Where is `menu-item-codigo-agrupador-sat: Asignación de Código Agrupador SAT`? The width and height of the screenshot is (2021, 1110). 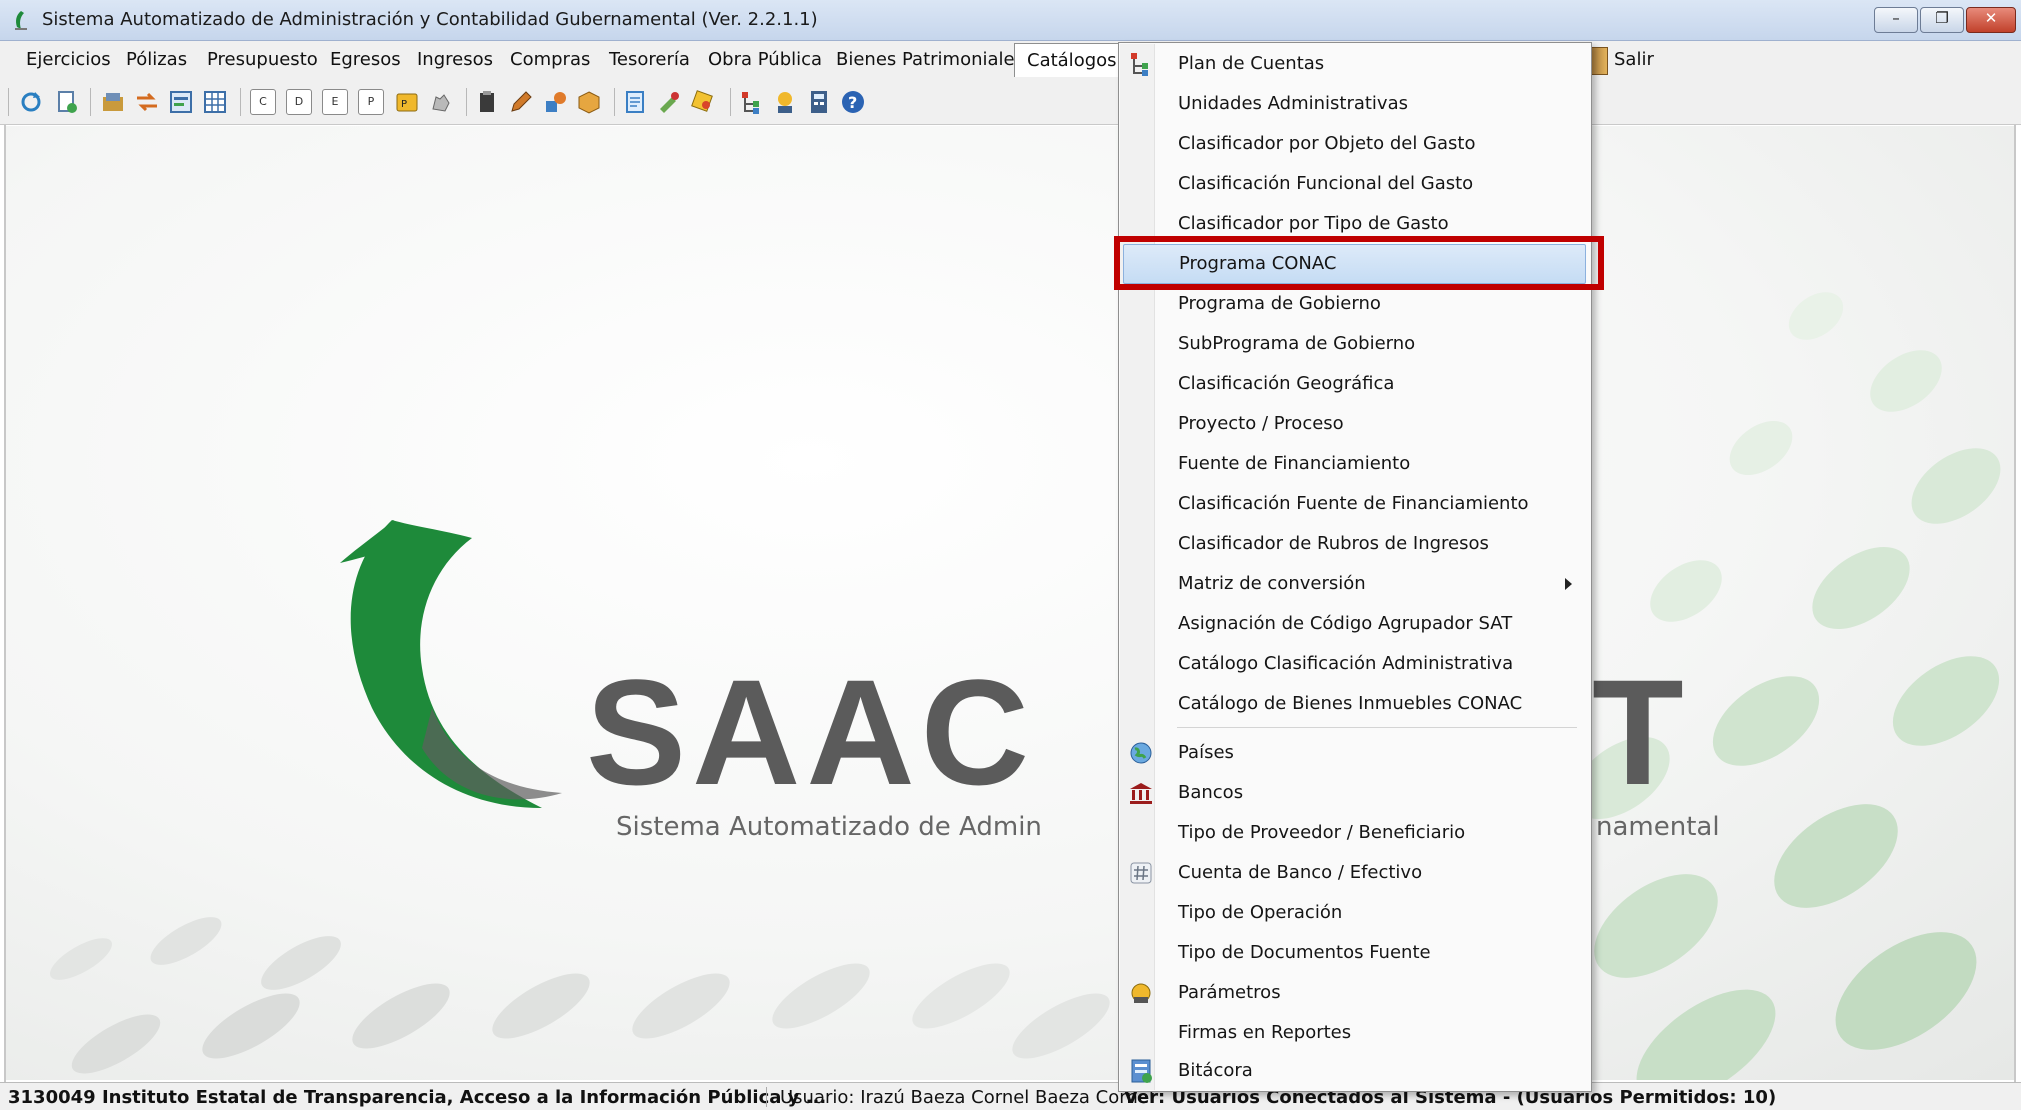 menu-item-codigo-agrupador-sat: Asignación de Código Agrupador SAT is located at coordinates (1355, 624).